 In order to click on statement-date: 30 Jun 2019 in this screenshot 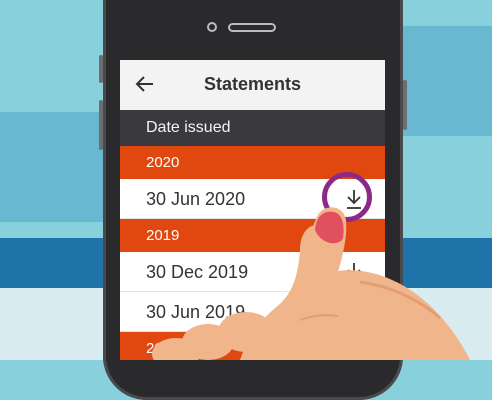, I will do `click(196, 312)`.